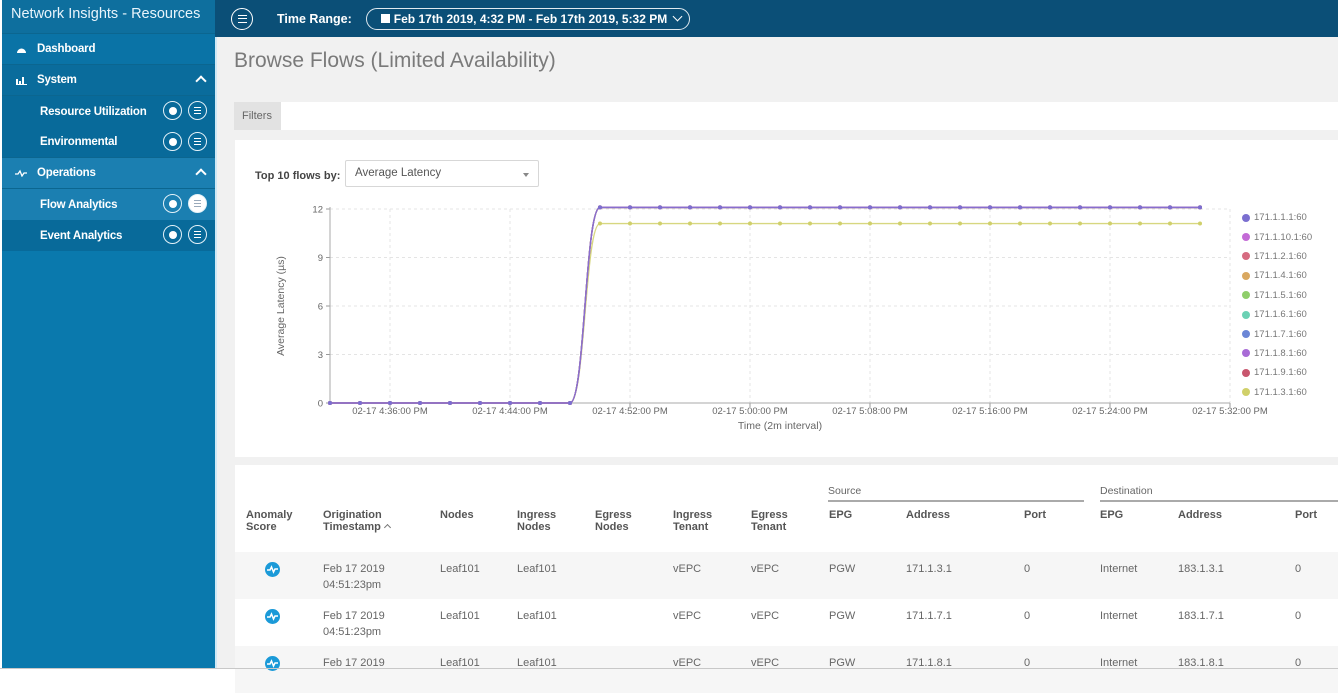 Image resolution: width=1338 pixels, height=693 pixels. I want to click on column-header-anomaly-score: Anomaly Score, so click(269, 521).